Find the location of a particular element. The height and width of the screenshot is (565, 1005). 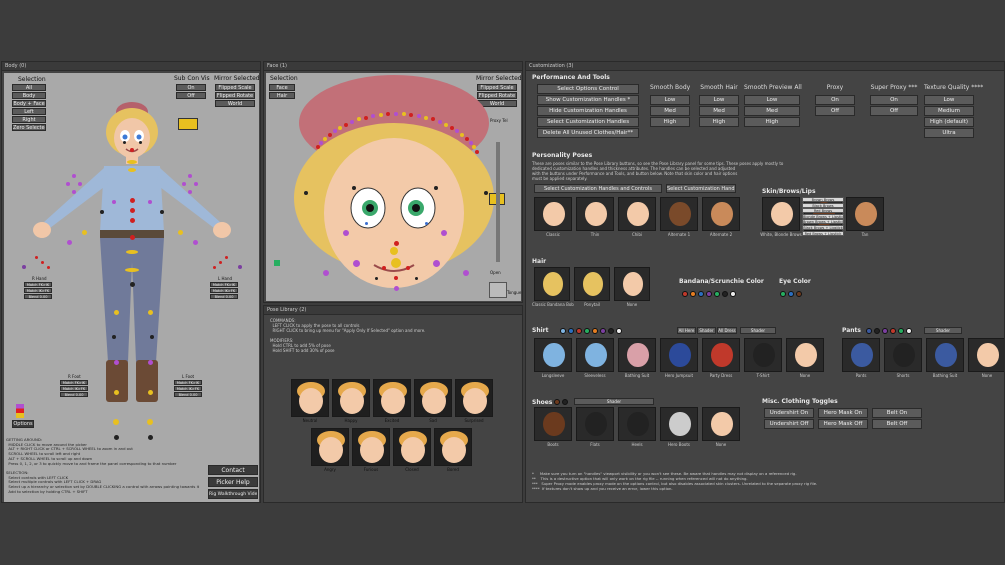

misc-button-0: Undershirt On is located at coordinates (789, 413).